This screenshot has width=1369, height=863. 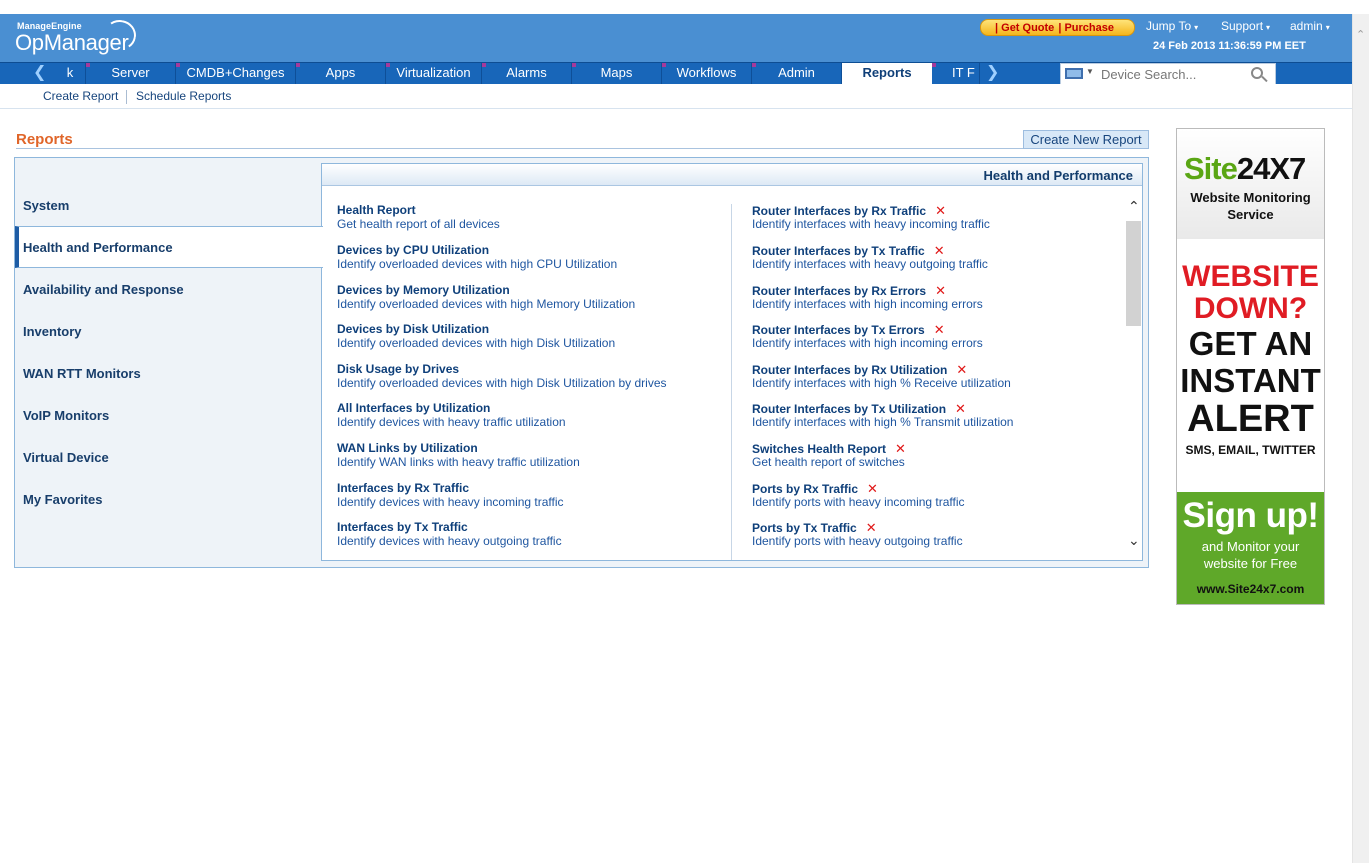 What do you see at coordinates (168, 500) in the screenshot?
I see `category-my-favorites: My Favorites` at bounding box center [168, 500].